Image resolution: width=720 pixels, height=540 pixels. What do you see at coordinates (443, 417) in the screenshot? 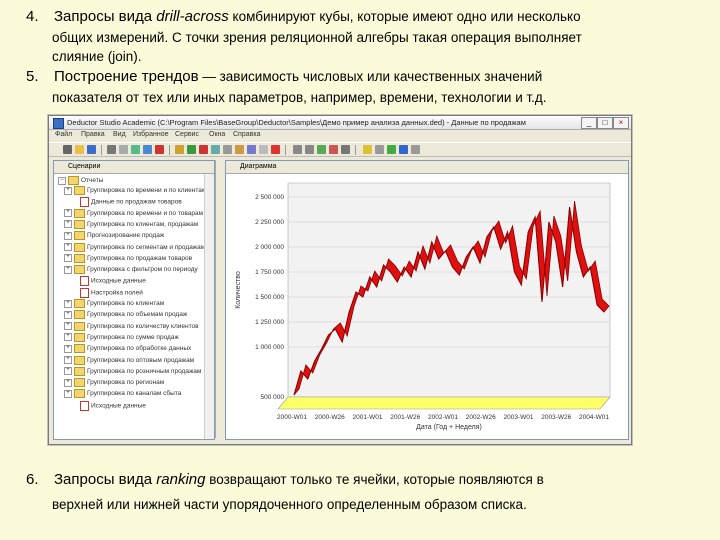
I see `x-tick-label: 2002-W01` at bounding box center [443, 417].